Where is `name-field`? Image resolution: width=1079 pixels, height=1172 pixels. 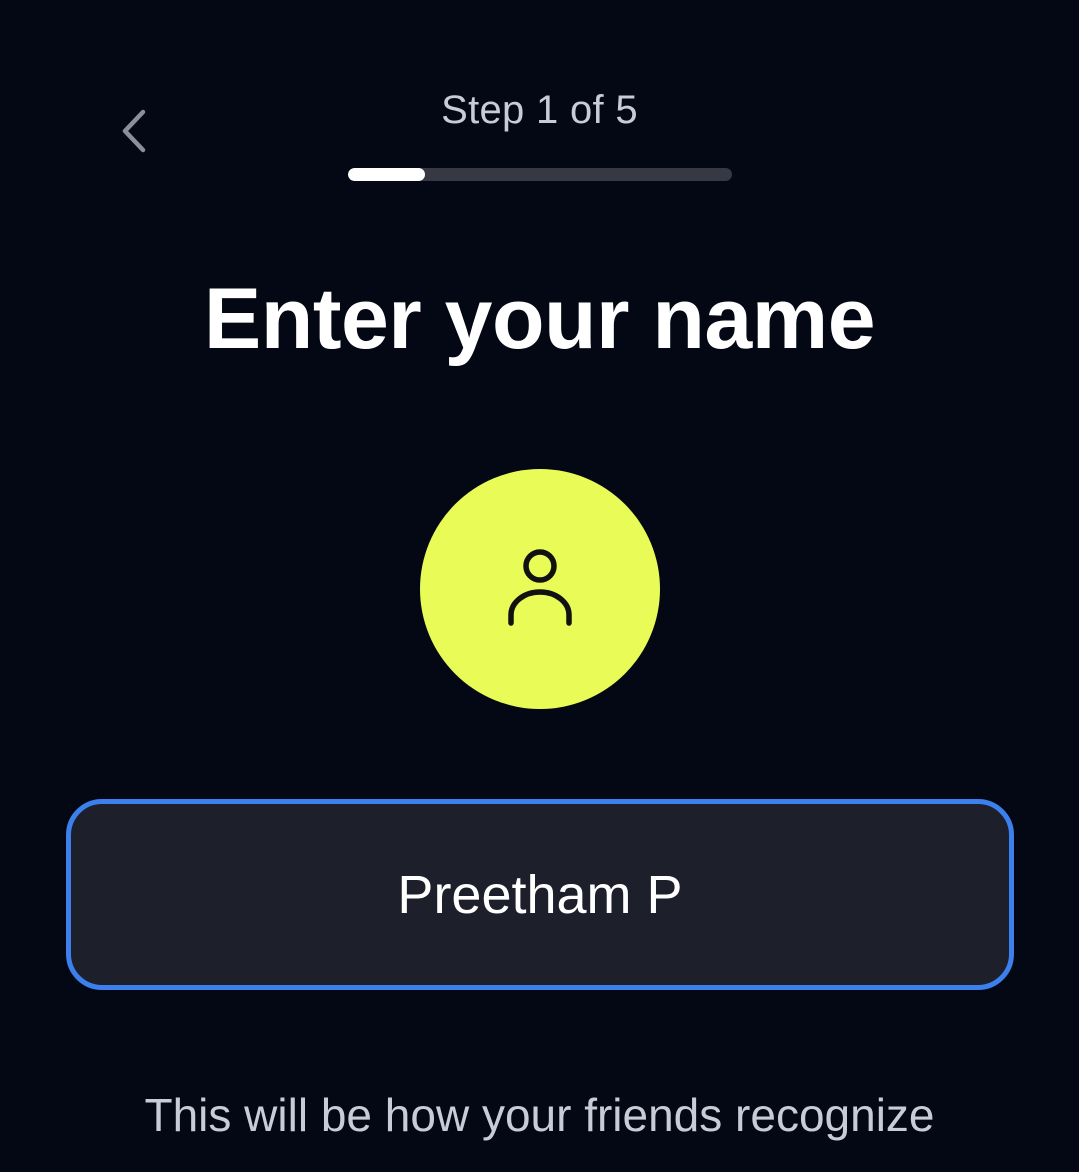 name-field is located at coordinates (540, 894).